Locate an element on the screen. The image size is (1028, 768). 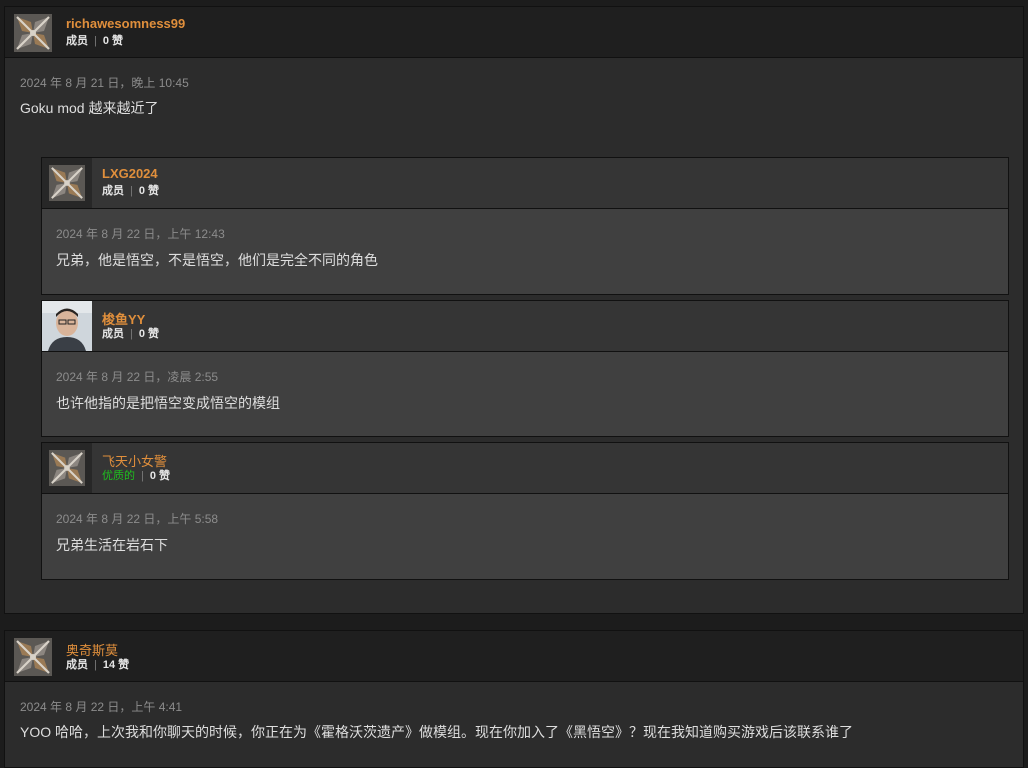
reply-header: 飞天小女警 优质的 | 0 赞 is located at coordinates (525, 468).